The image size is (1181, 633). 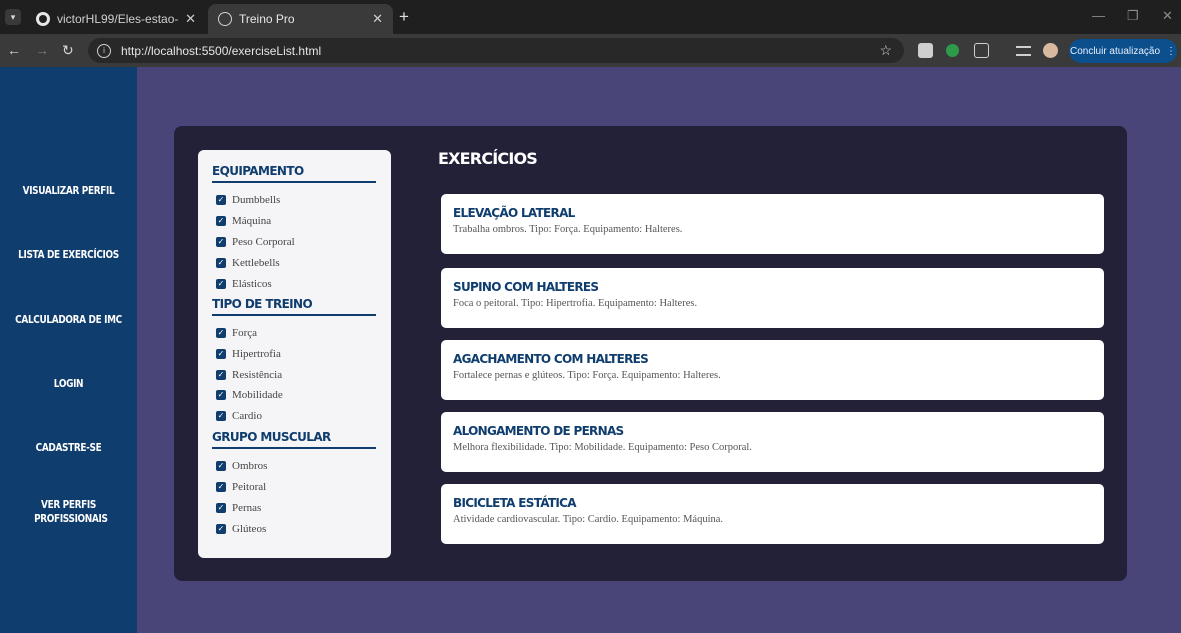 What do you see at coordinates (68, 320) in the screenshot?
I see `nav-bmi-calculator: CALCULADORA DE IMC` at bounding box center [68, 320].